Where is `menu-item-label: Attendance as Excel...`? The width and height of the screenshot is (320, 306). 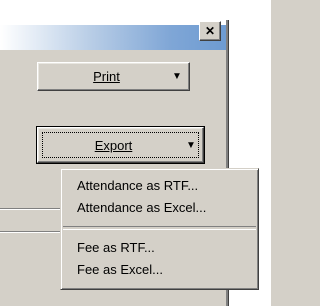
menu-item-label: Attendance as Excel... is located at coordinates (142, 207).